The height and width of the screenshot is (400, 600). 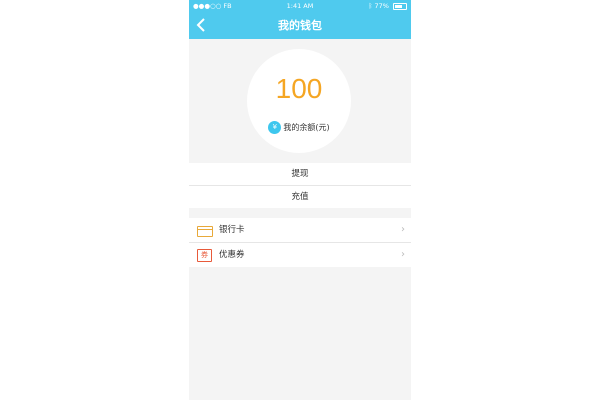 What do you see at coordinates (306, 127) in the screenshot?
I see `balance-label: 我的余额(元)` at bounding box center [306, 127].